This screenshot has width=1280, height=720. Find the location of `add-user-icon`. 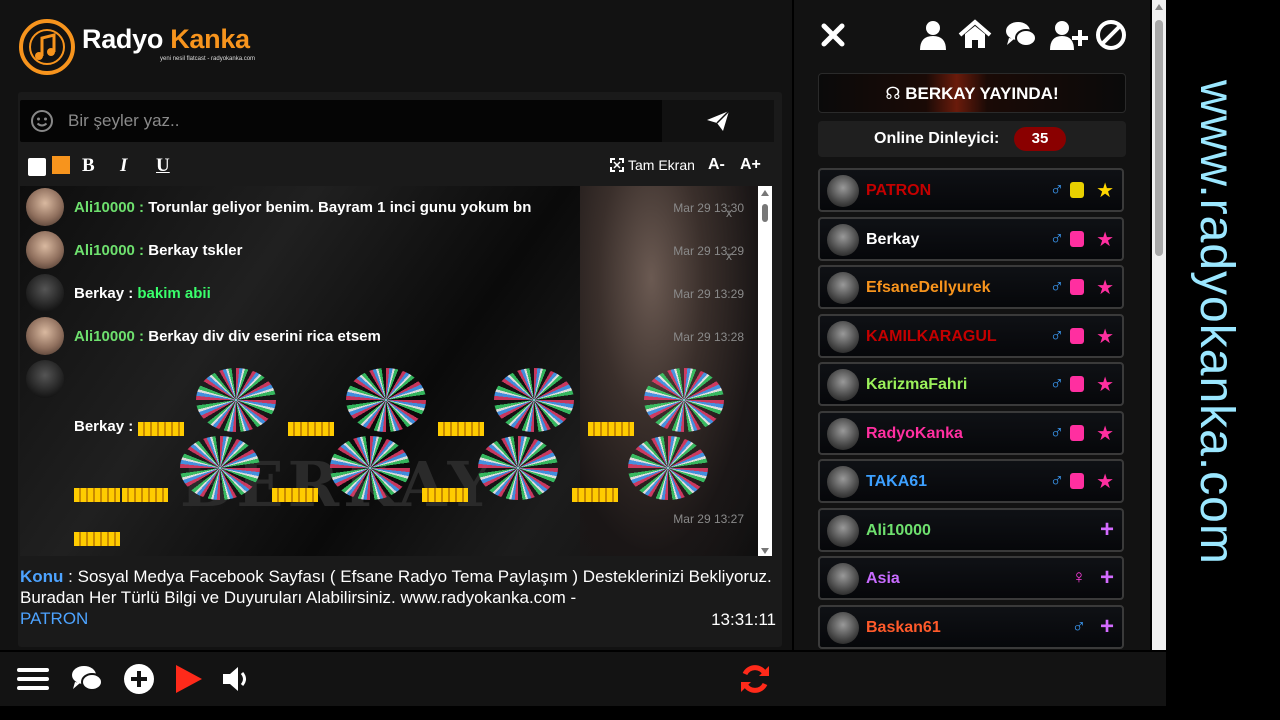

add-user-icon is located at coordinates (1068, 35).